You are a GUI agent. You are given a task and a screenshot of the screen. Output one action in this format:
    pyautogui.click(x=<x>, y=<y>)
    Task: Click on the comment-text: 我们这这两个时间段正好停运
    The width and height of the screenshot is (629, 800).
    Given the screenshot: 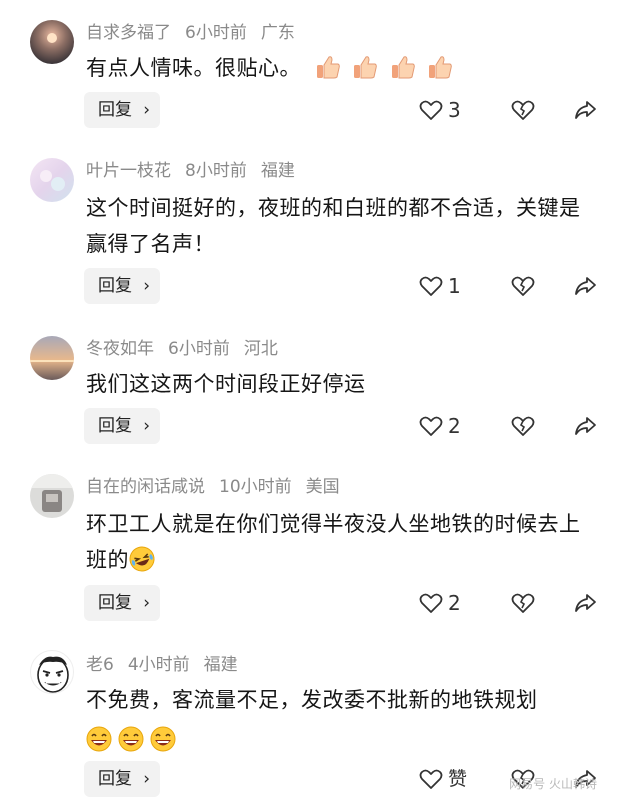 What is the action you would take?
    pyautogui.click(x=226, y=384)
    